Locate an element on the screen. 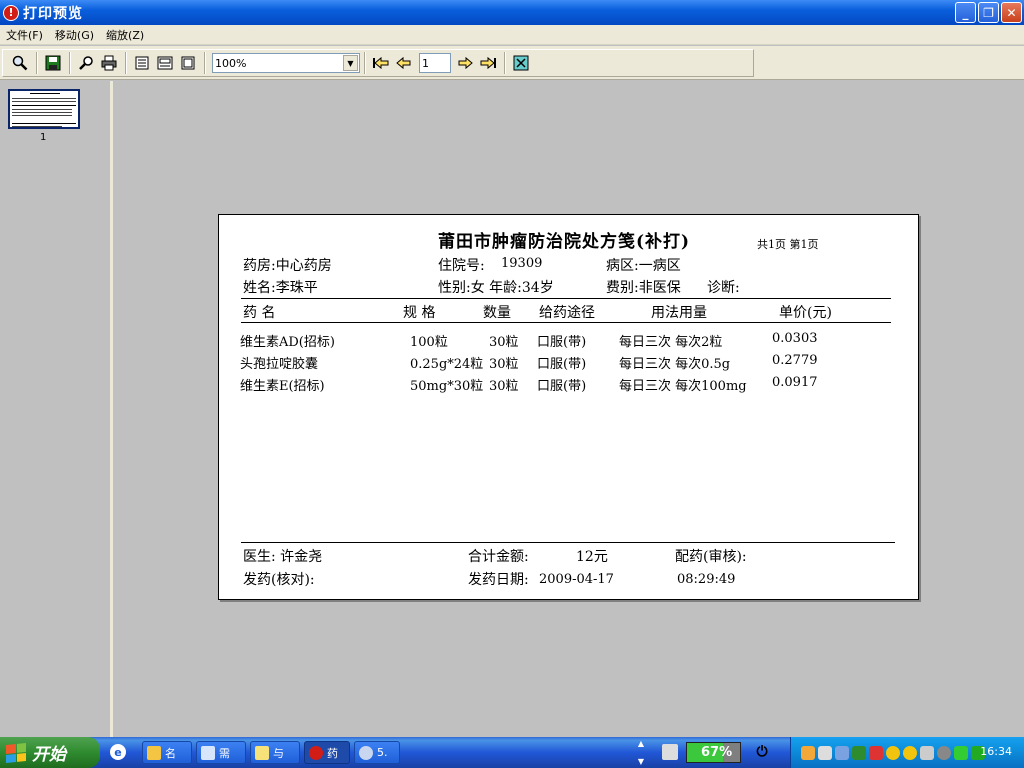 The image size is (1024, 768). volume-icon is located at coordinates (927, 752).